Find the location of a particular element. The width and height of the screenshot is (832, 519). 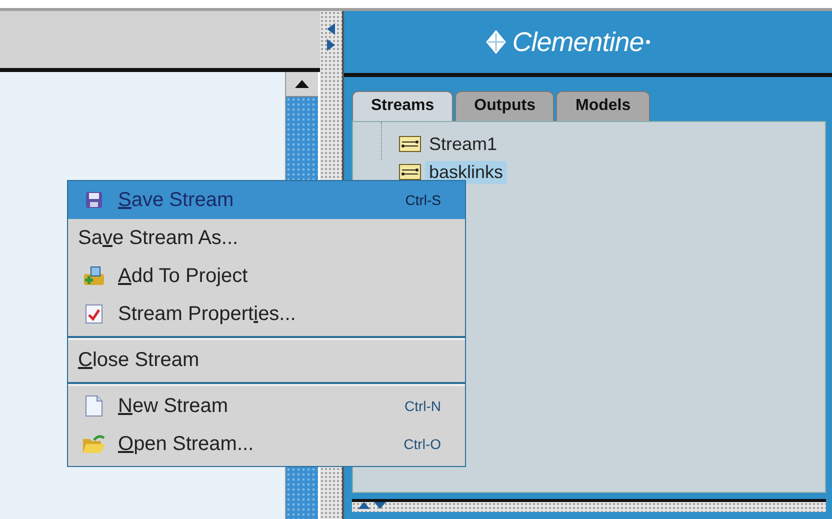

logo-mark is located at coordinates (648, 42).